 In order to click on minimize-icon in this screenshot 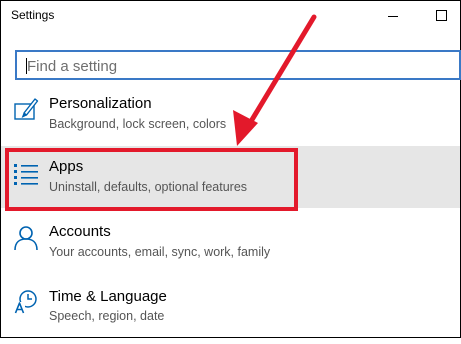, I will do `click(393, 16)`.